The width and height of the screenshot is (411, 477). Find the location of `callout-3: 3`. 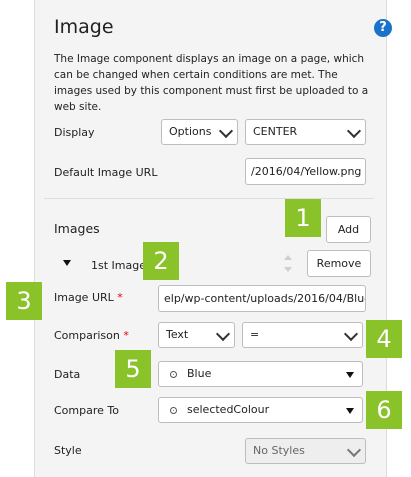

callout-3: 3 is located at coordinates (24, 301).